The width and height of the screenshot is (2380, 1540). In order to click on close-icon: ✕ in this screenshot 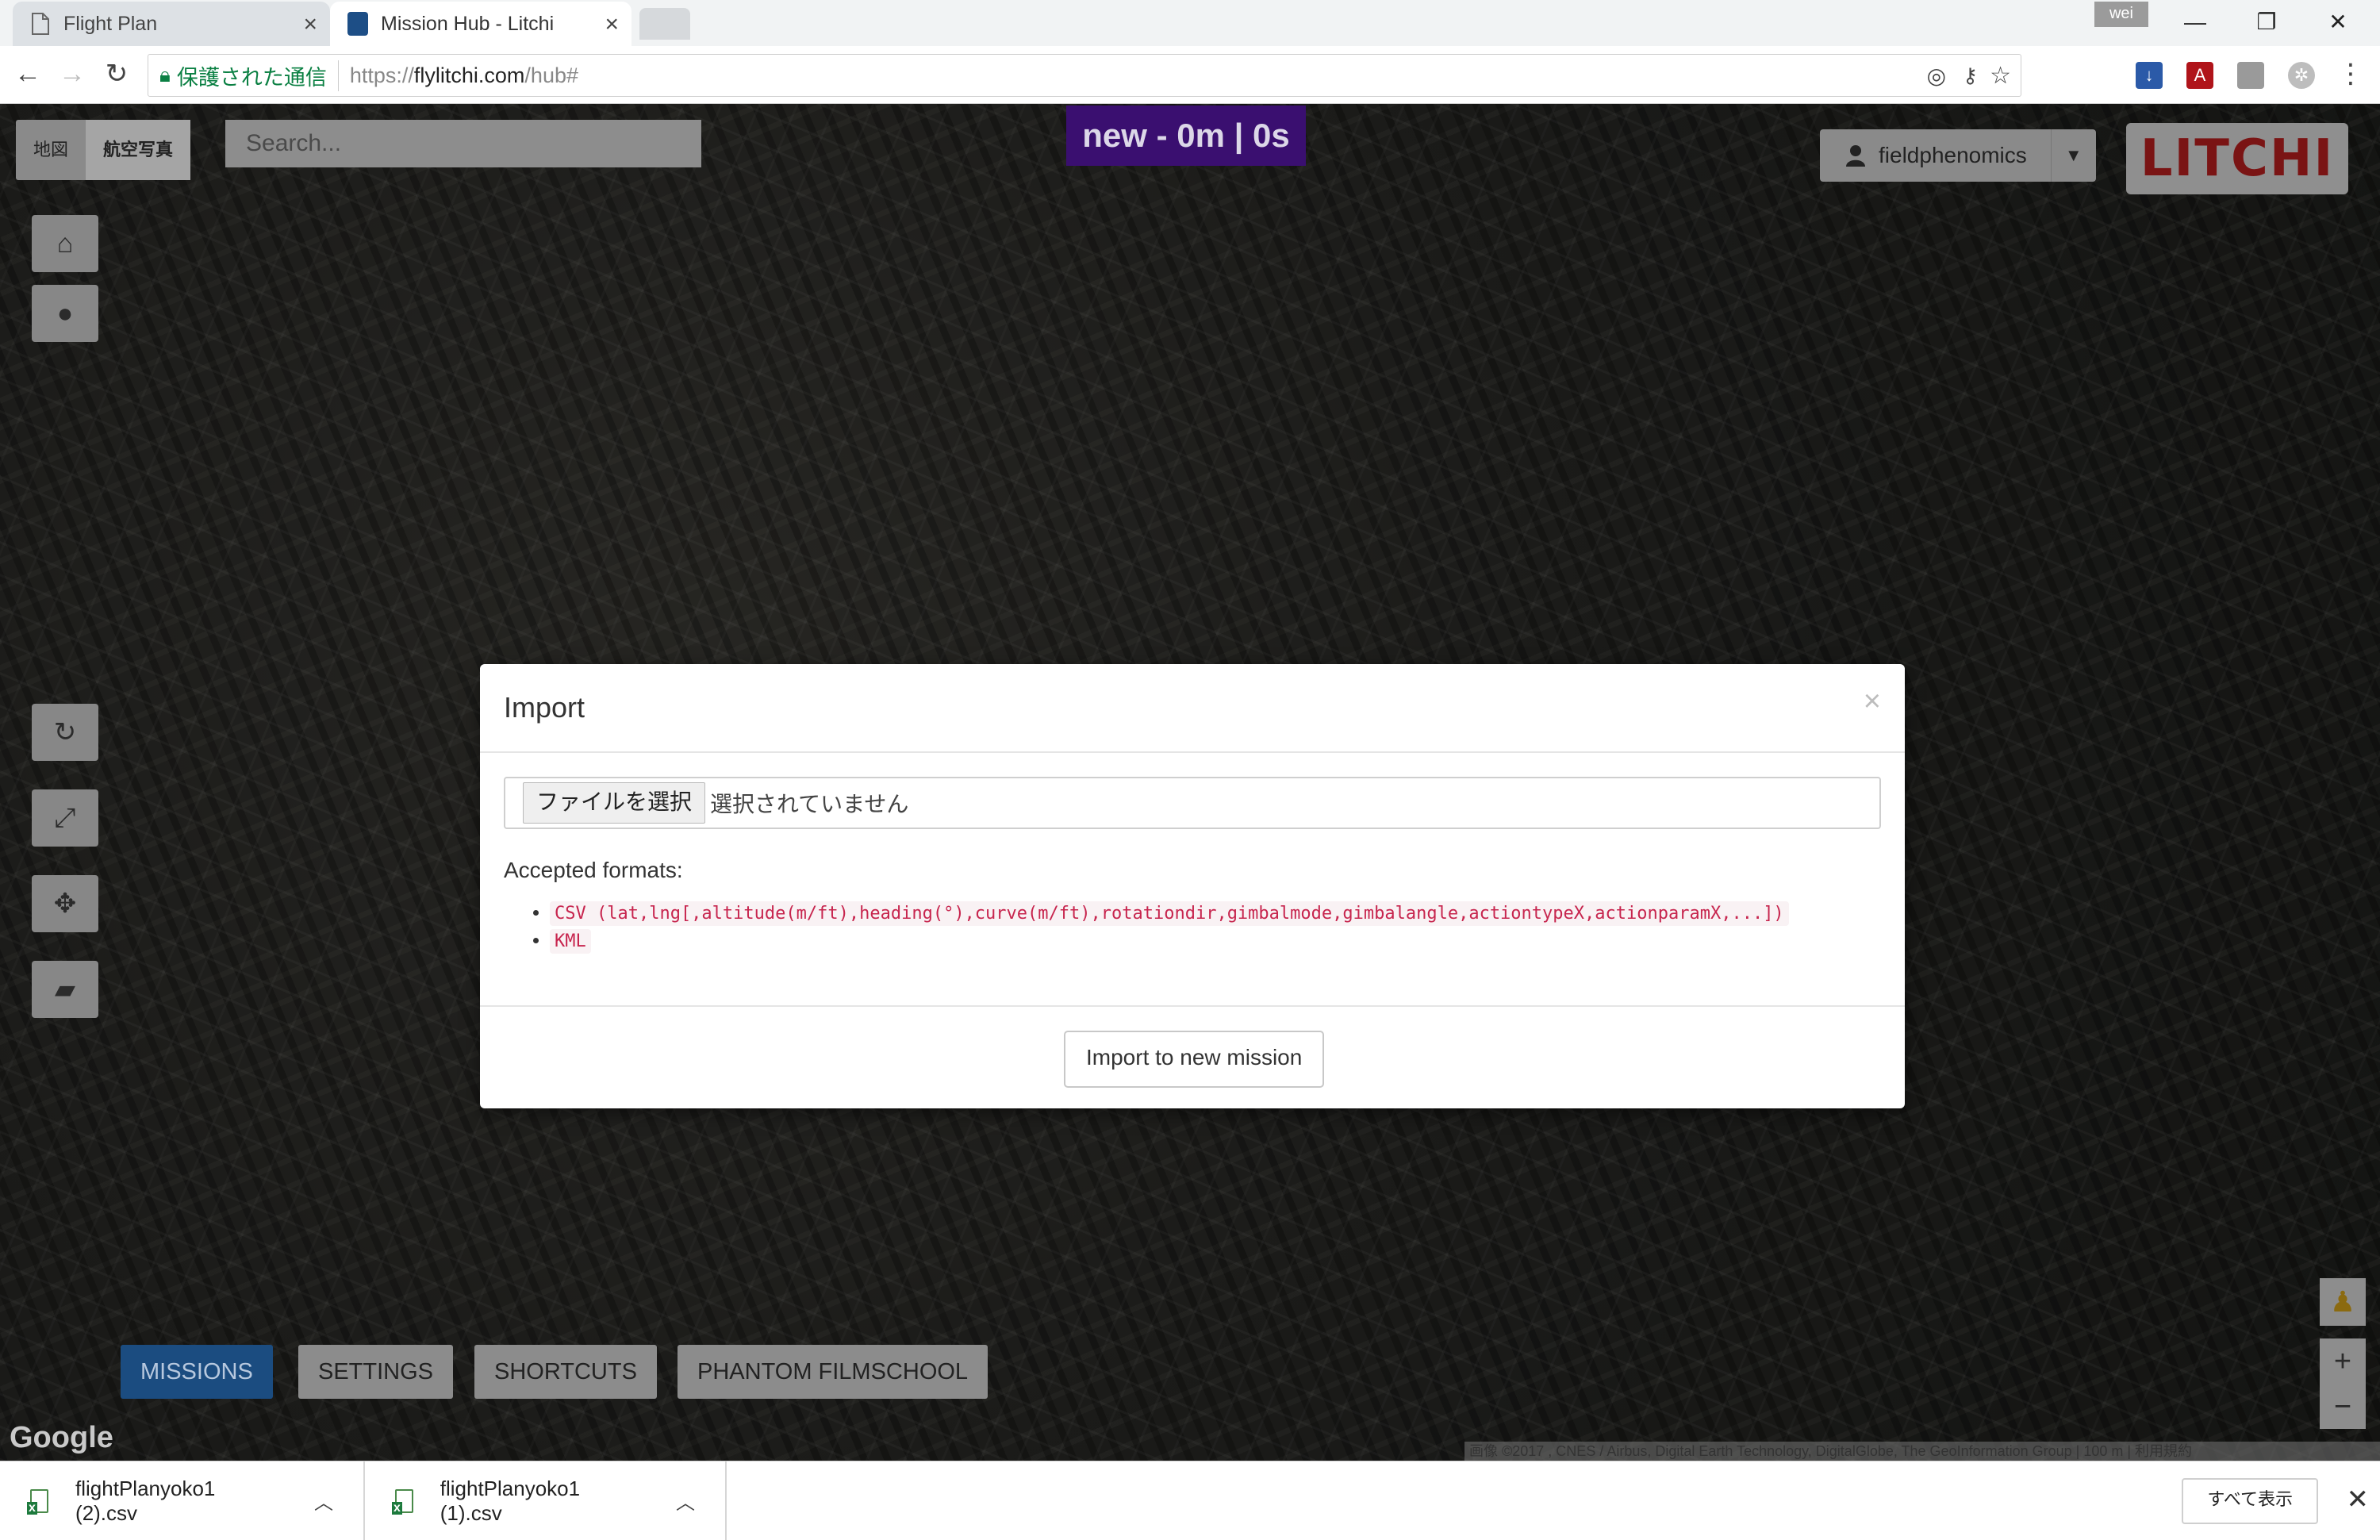, I will do `click(2358, 1500)`.